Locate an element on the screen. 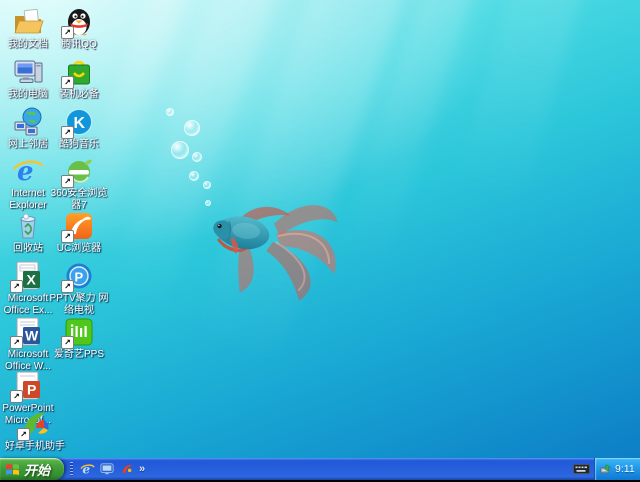 The width and height of the screenshot is (640, 482). uc-squirrel-icon: ↗ is located at coordinates (78, 226).